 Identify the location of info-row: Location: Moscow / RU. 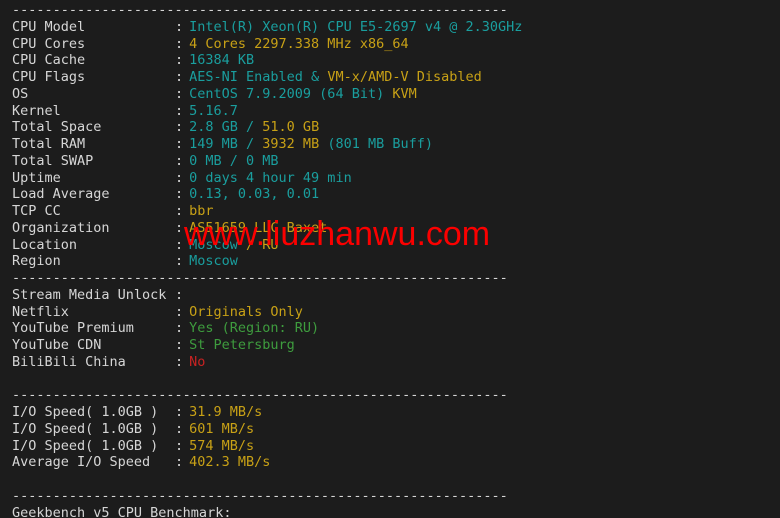
(261, 245).